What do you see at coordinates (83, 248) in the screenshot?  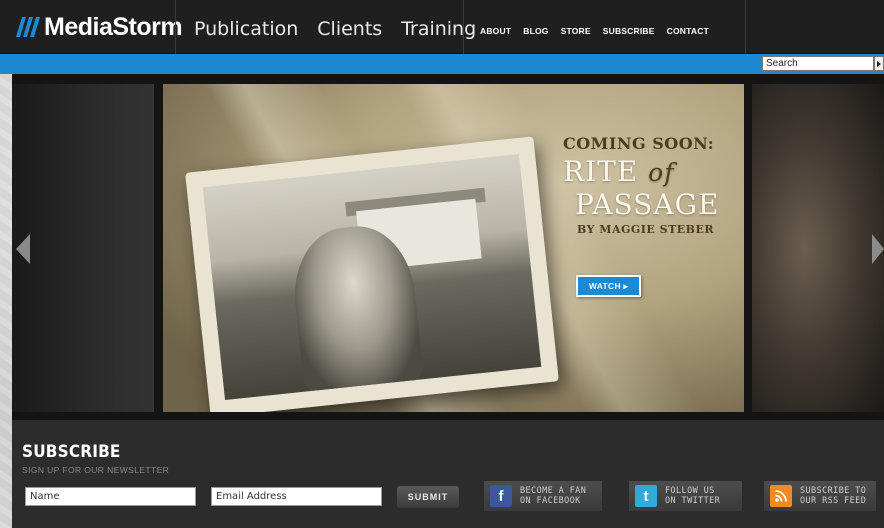 I see `slide-previous-preview` at bounding box center [83, 248].